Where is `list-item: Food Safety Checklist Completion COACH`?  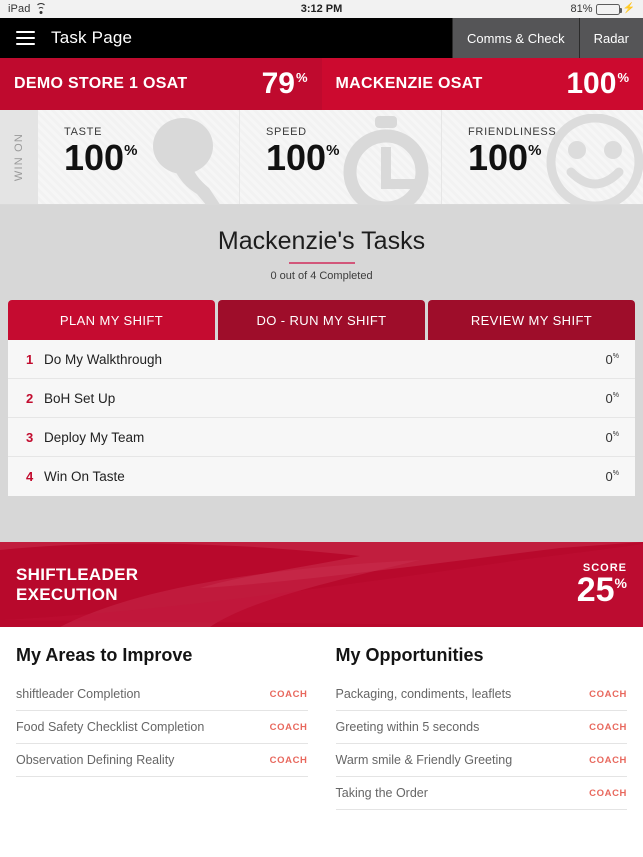 list-item: Food Safety Checklist Completion COACH is located at coordinates (162, 727).